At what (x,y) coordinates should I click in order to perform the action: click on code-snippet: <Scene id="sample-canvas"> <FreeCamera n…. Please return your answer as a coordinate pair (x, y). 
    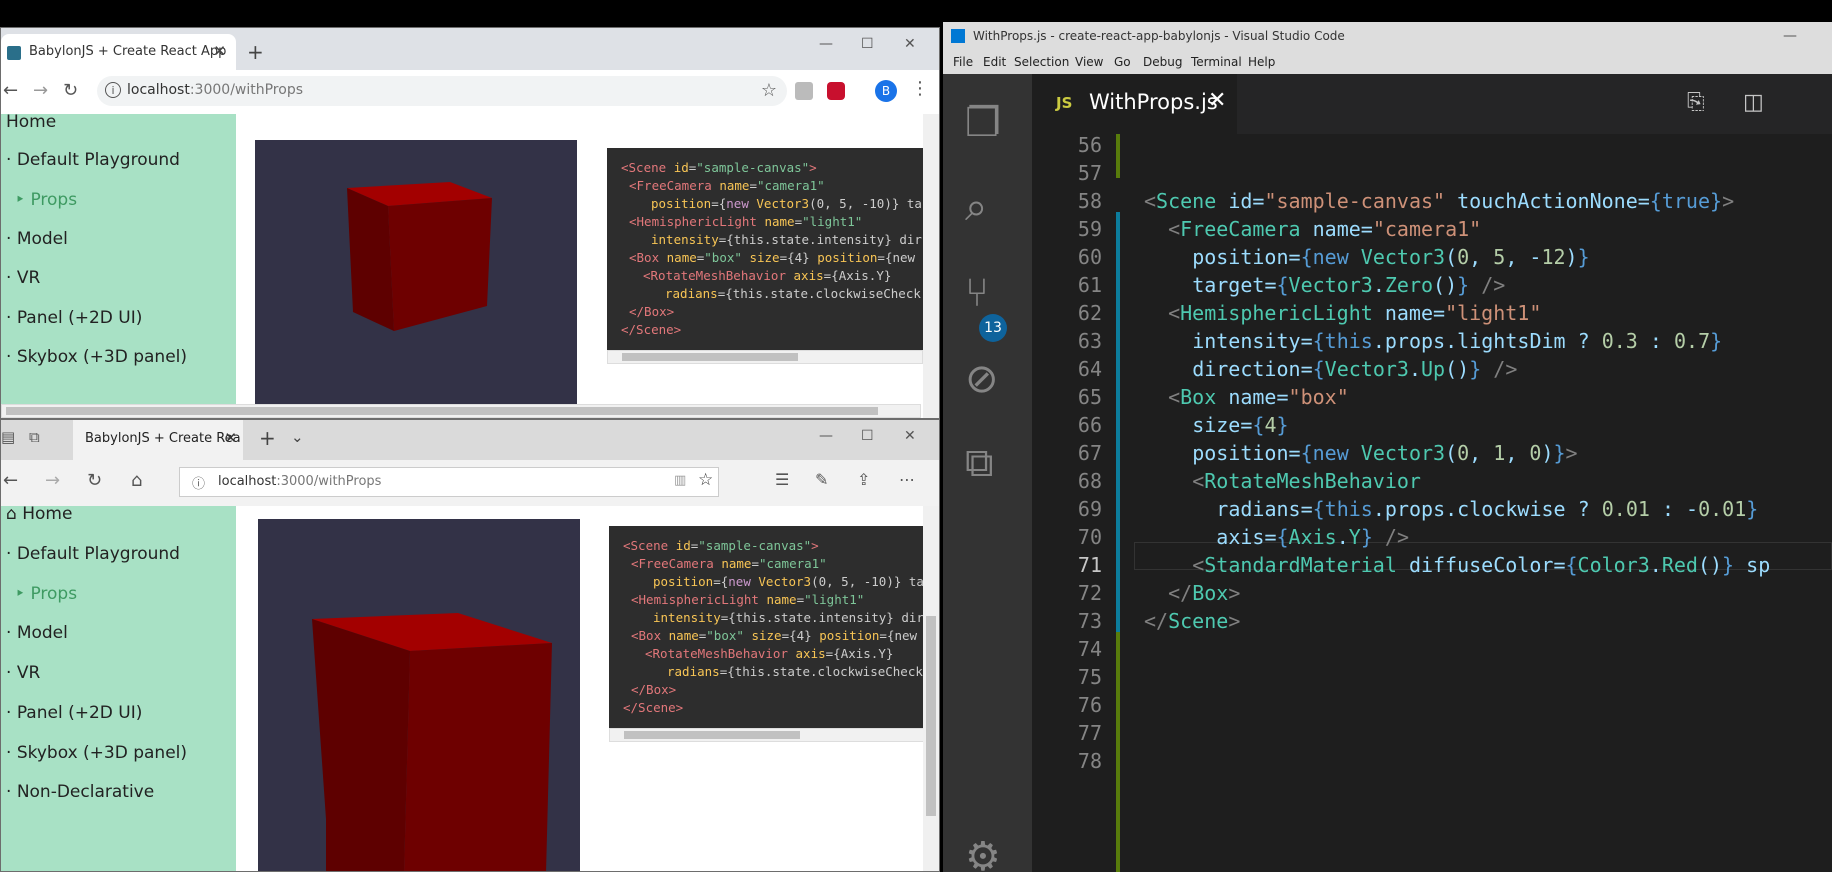
    Looking at the image, I should click on (765, 249).